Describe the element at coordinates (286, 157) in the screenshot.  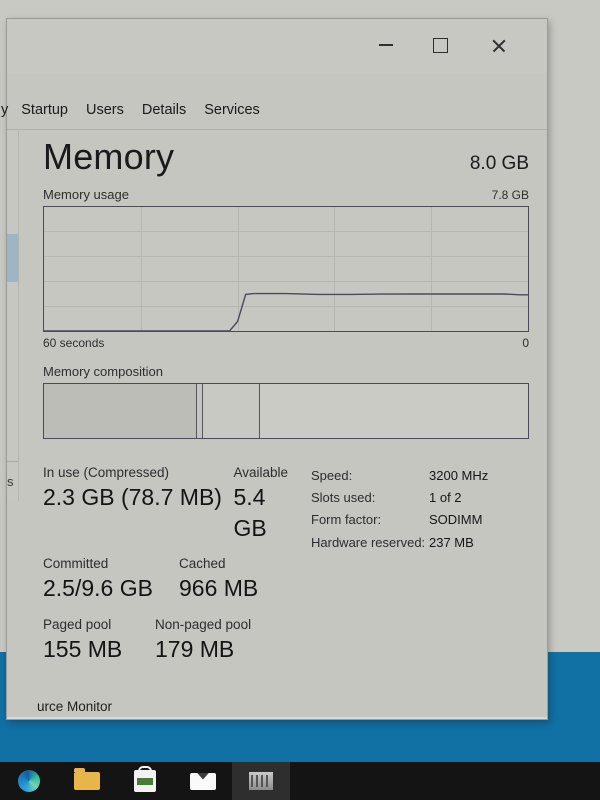
I see `panel-header: Memory 8.0 GB` at that location.